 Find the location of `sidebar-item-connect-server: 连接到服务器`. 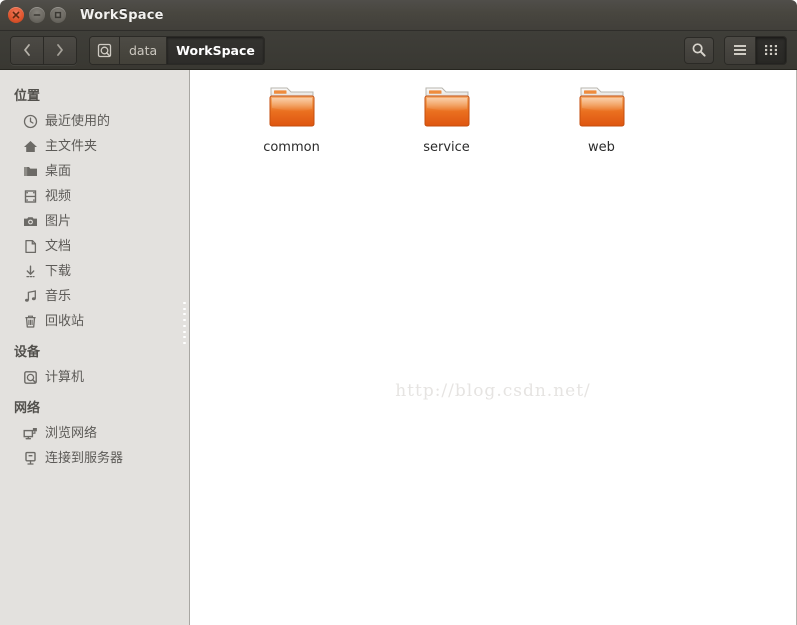

sidebar-item-connect-server: 连接到服务器 is located at coordinates (94, 458).